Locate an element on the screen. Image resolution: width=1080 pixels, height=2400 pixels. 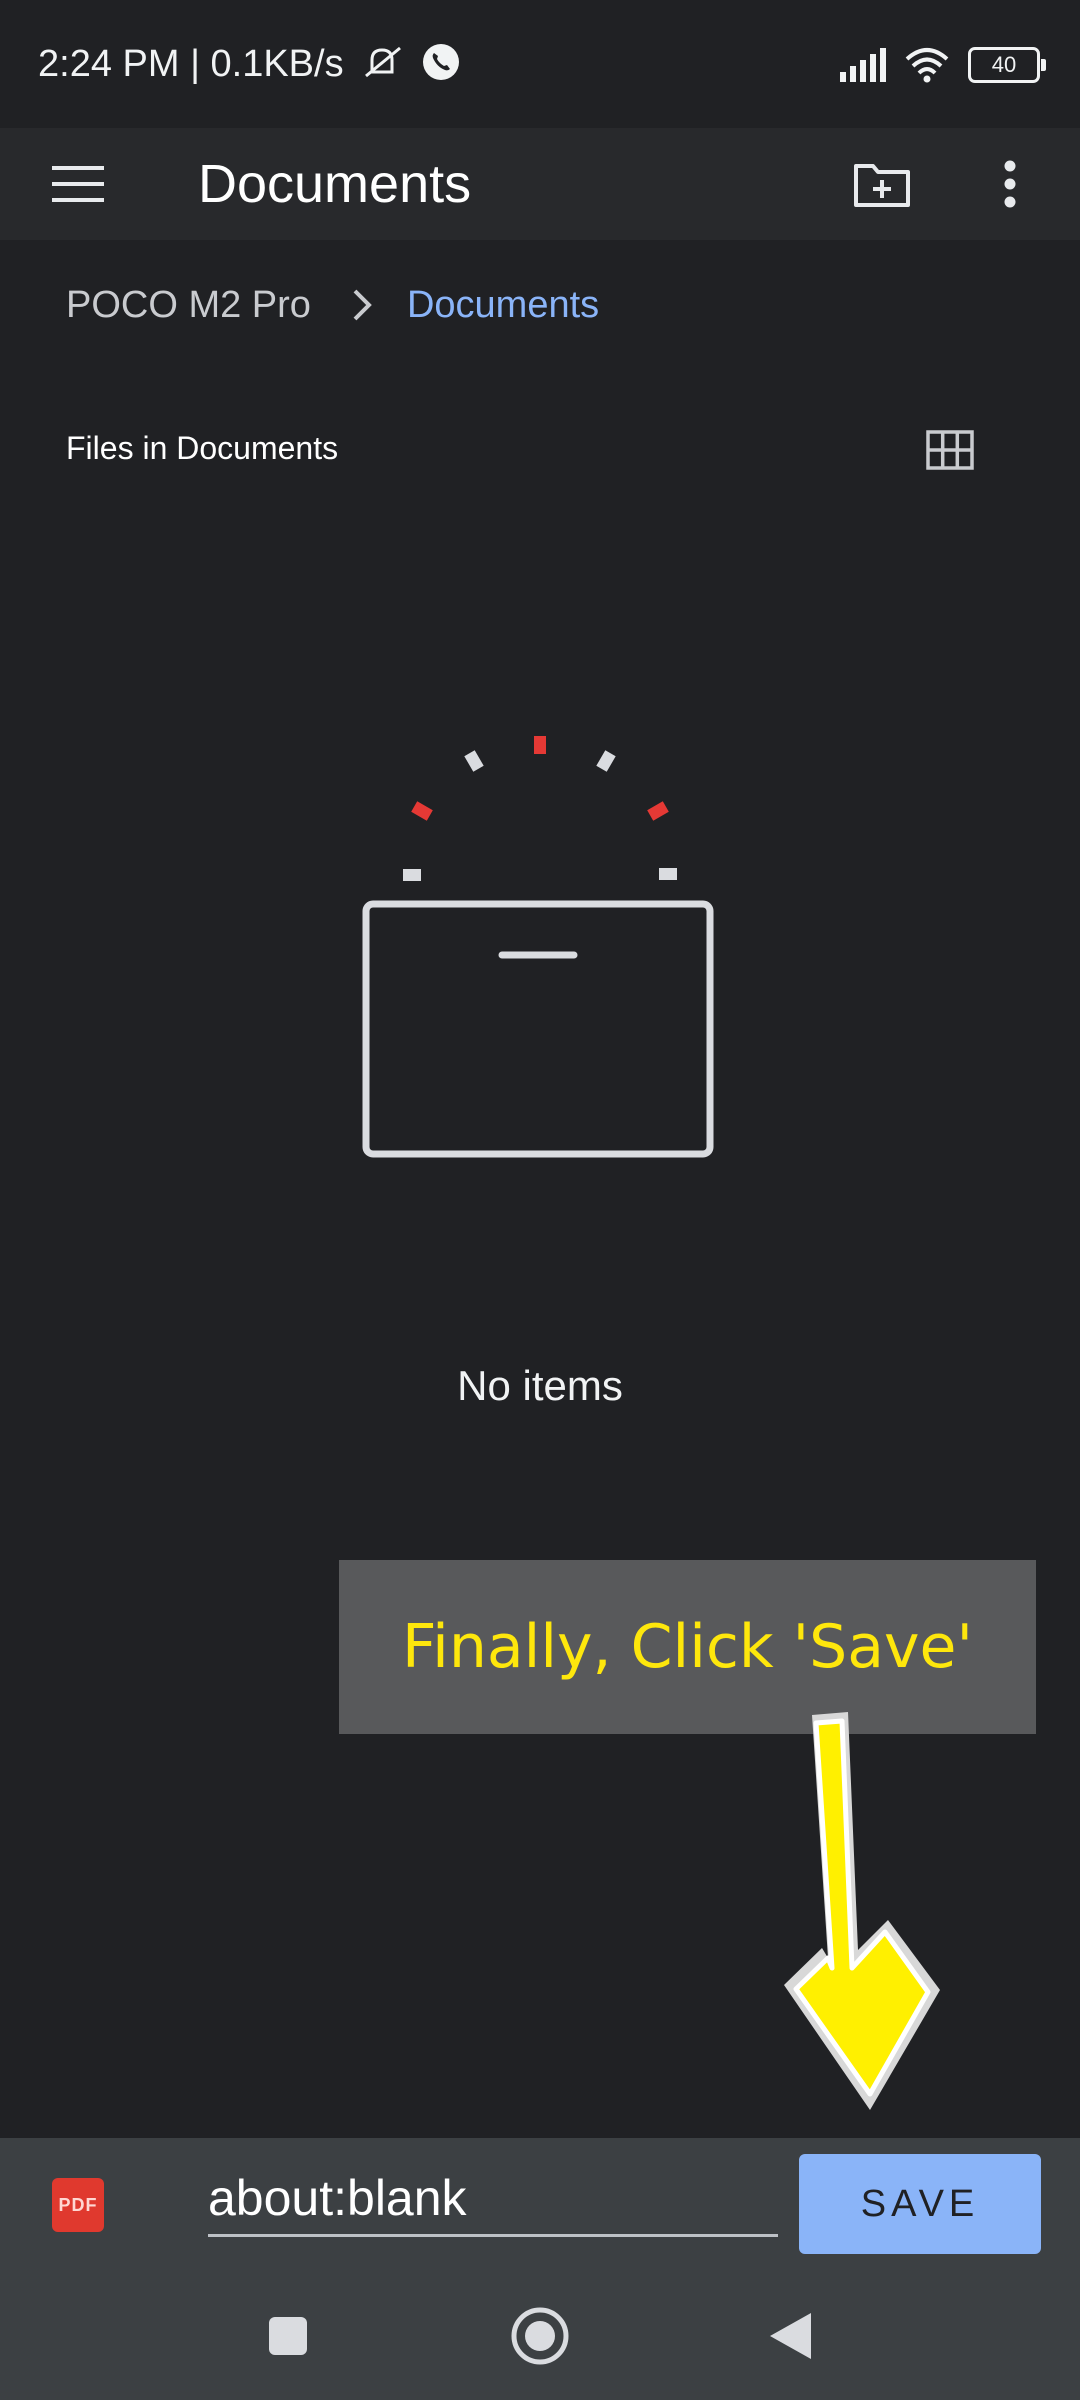
system-nav-bar is located at coordinates (540, 2336).